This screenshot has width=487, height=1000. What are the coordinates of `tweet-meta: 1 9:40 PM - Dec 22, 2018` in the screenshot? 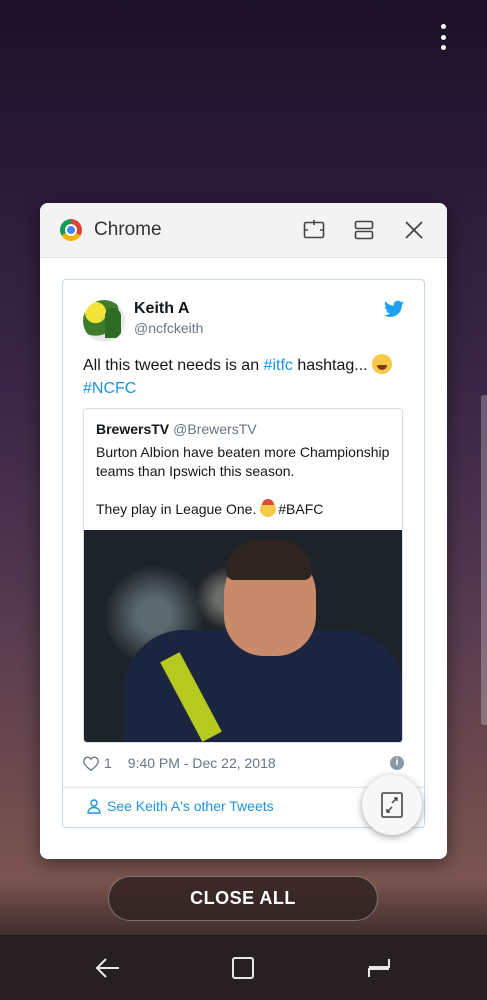 It's located at (179, 763).